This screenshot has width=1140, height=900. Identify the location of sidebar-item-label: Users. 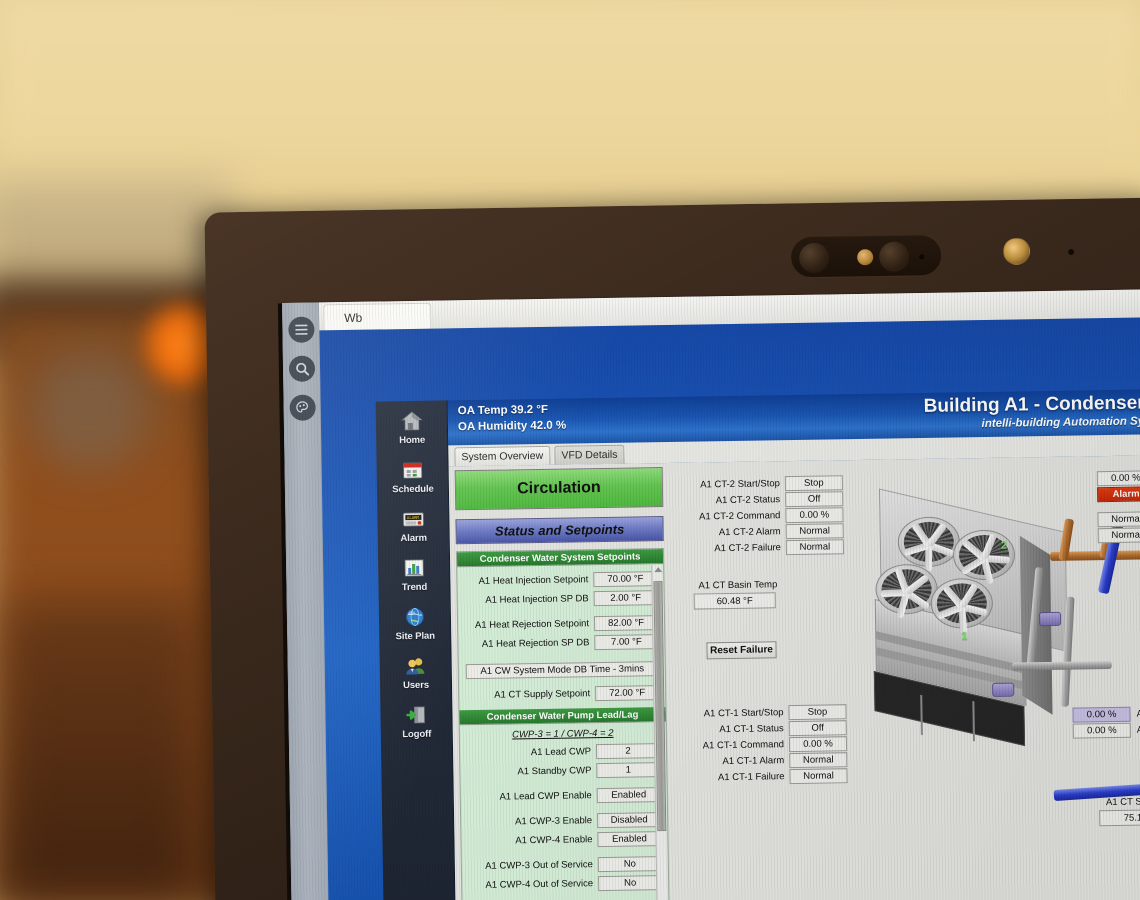
(416, 685).